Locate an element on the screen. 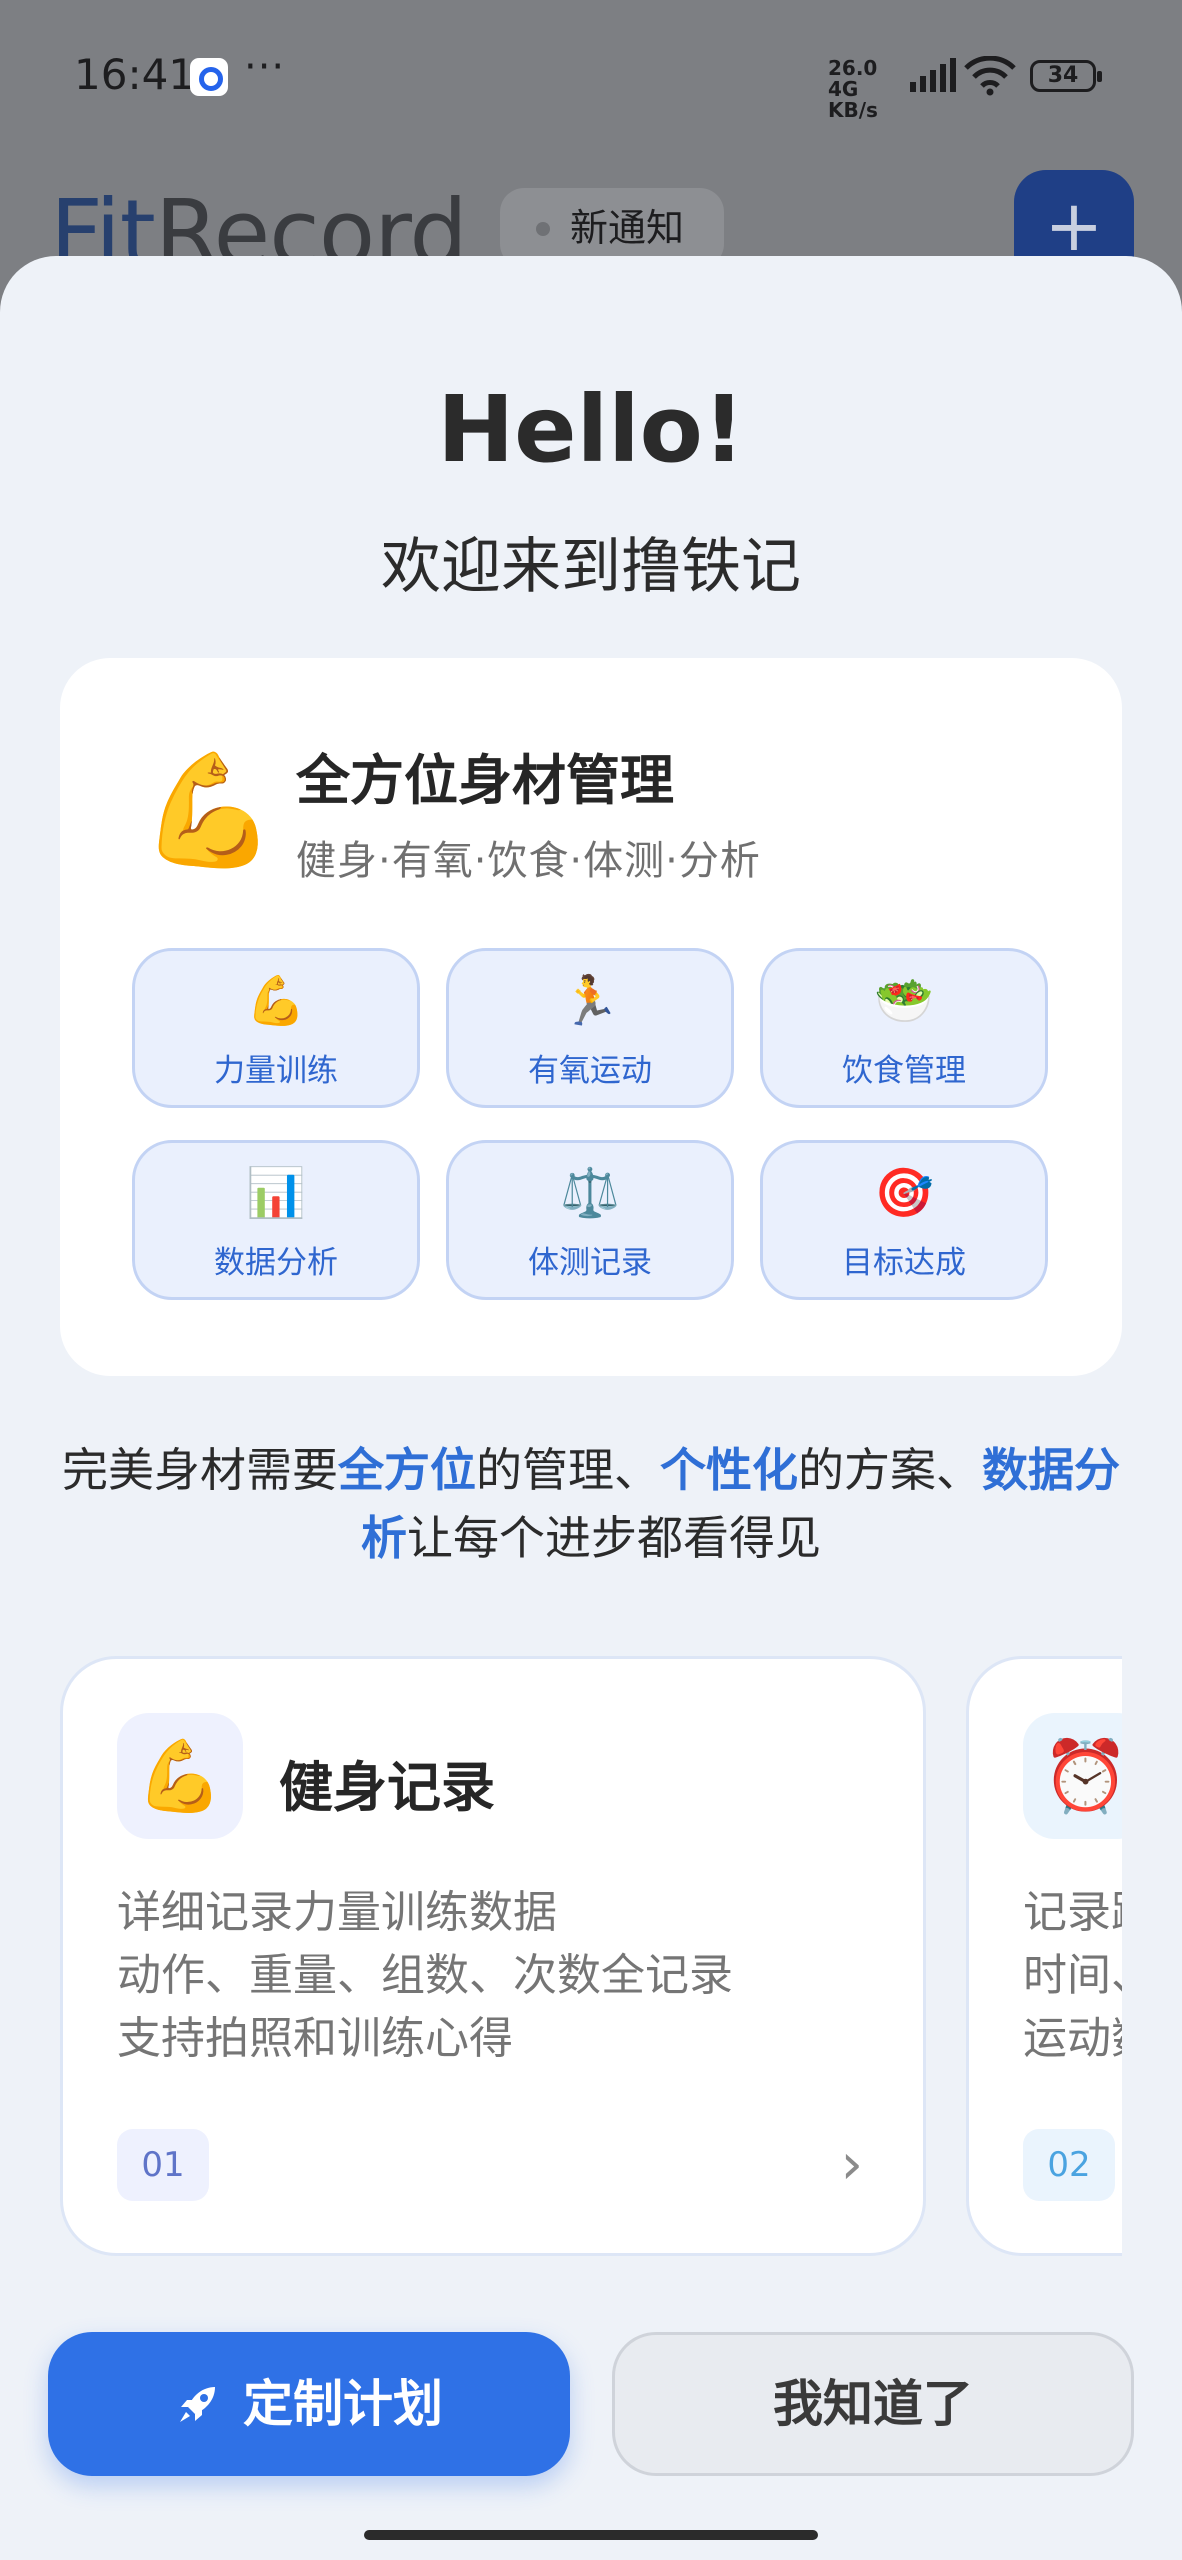  card-description: 详细记录力量训练数据 动作、重量、组数、次数全记录 支持拍照和训练心得 is located at coordinates (497, 1975).